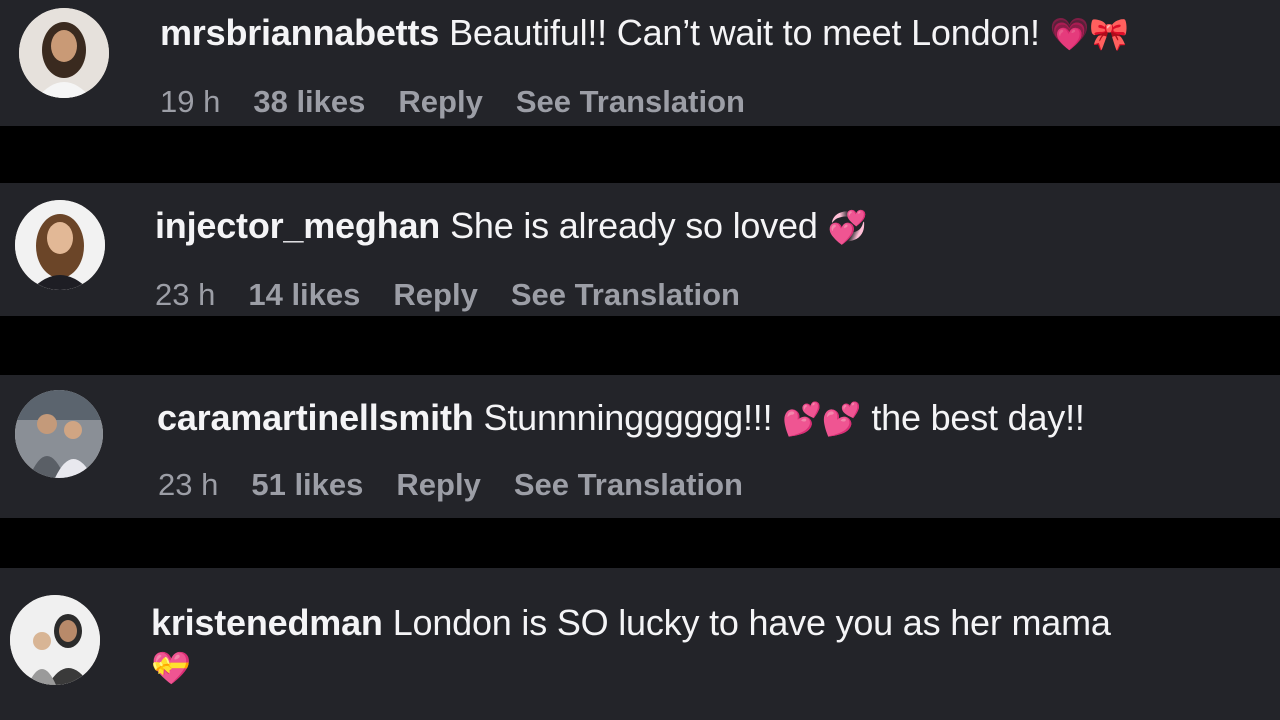 The image size is (1280, 720). I want to click on hearts-emoji-icon: 💕💕, so click(822, 419).